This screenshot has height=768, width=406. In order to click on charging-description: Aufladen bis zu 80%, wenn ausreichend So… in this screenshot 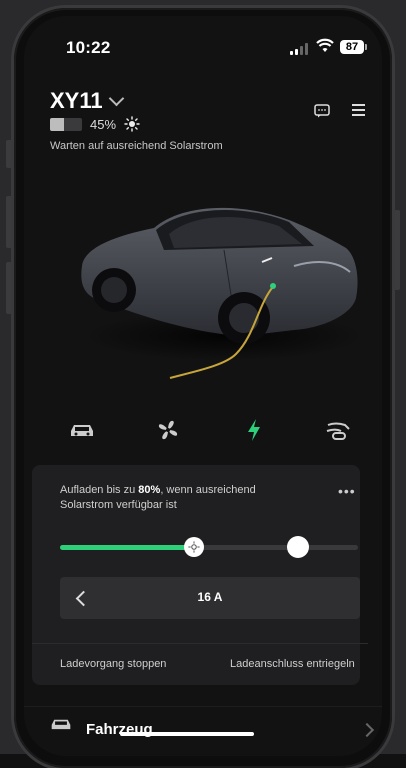, I will do `click(180, 498)`.